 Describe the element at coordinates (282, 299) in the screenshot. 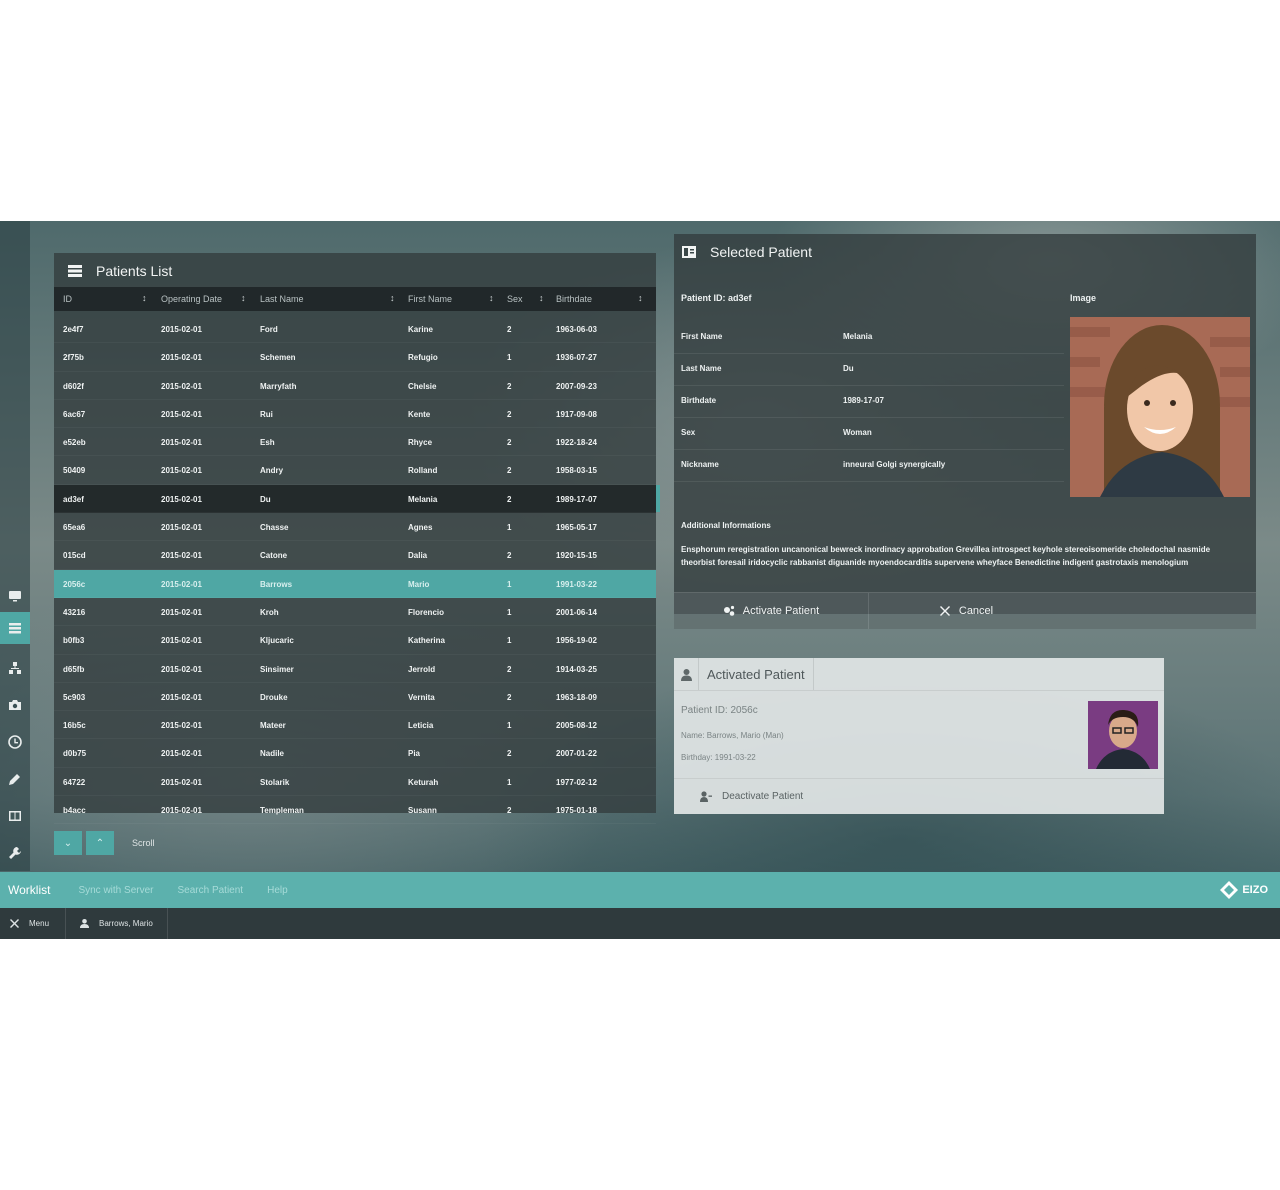

I see `column-header-last-name: Last Name` at that location.